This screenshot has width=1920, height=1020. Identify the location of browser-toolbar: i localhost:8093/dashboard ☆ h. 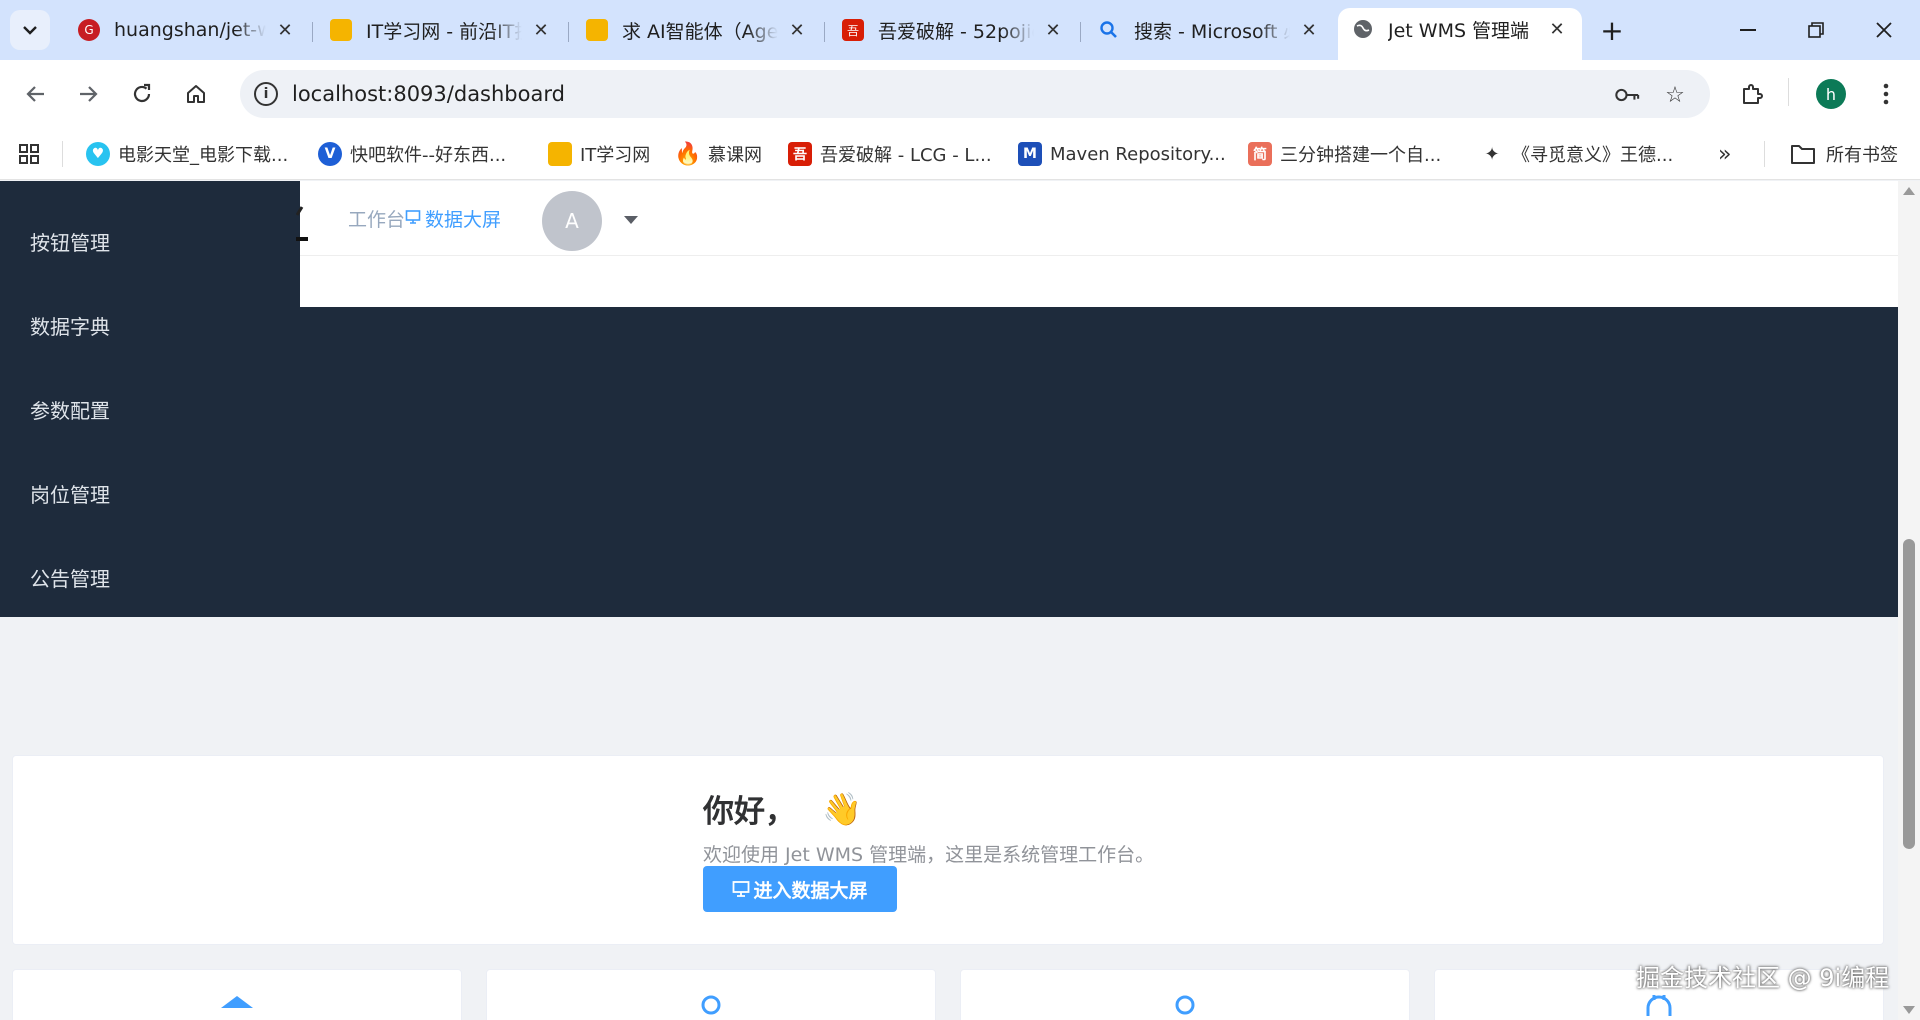
(960, 94).